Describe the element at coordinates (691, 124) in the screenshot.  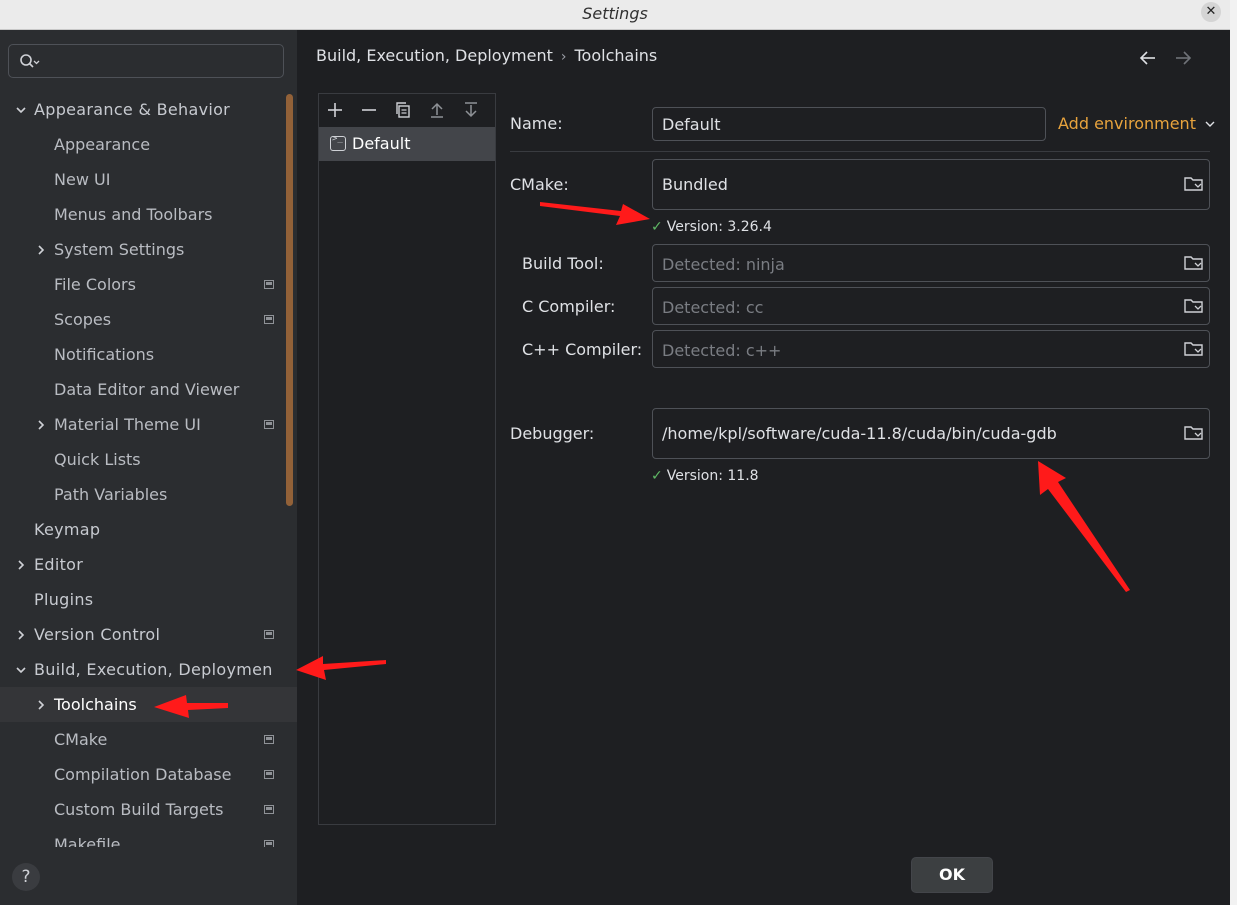
I see `name-value: Default` at that location.